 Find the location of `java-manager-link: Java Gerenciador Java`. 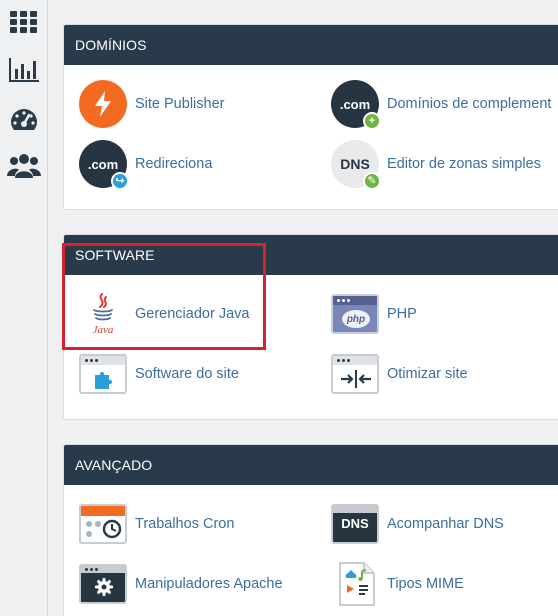

java-manager-link: Java Gerenciador Java is located at coordinates (164, 314).